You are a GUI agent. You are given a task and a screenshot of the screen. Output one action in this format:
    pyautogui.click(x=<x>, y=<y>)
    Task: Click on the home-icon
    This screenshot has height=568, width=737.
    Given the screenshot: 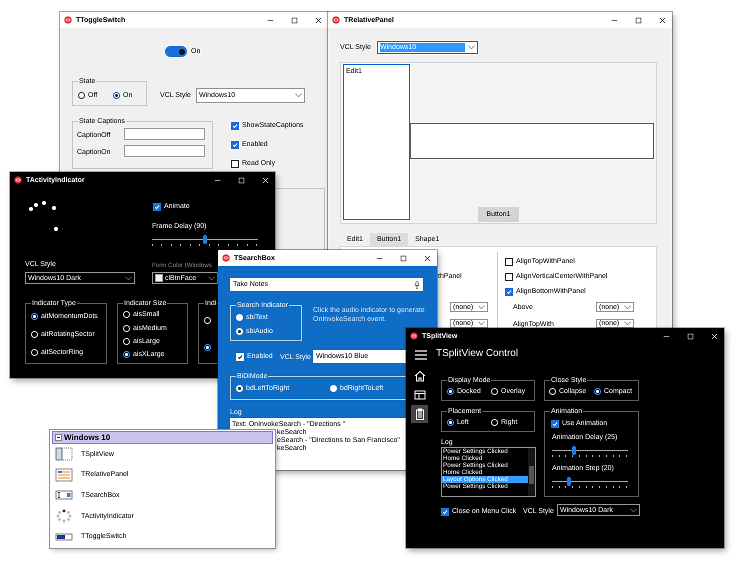 What is the action you would take?
    pyautogui.click(x=420, y=376)
    